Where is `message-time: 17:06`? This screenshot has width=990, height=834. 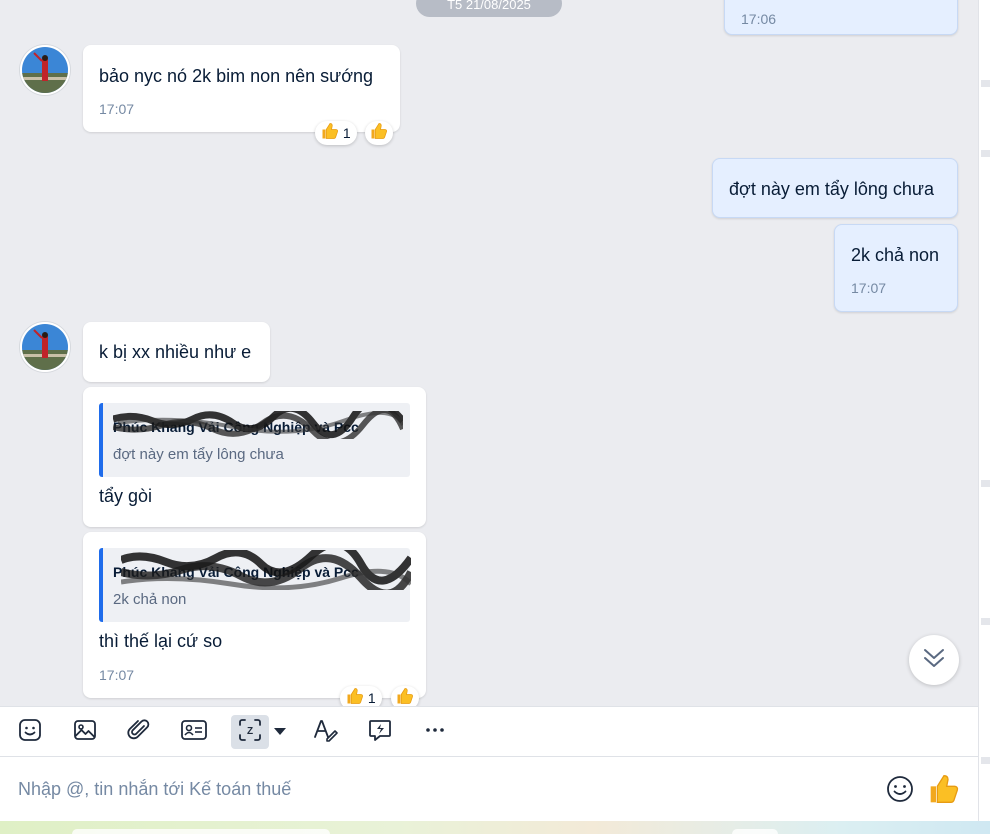
message-time: 17:06 is located at coordinates (759, 19).